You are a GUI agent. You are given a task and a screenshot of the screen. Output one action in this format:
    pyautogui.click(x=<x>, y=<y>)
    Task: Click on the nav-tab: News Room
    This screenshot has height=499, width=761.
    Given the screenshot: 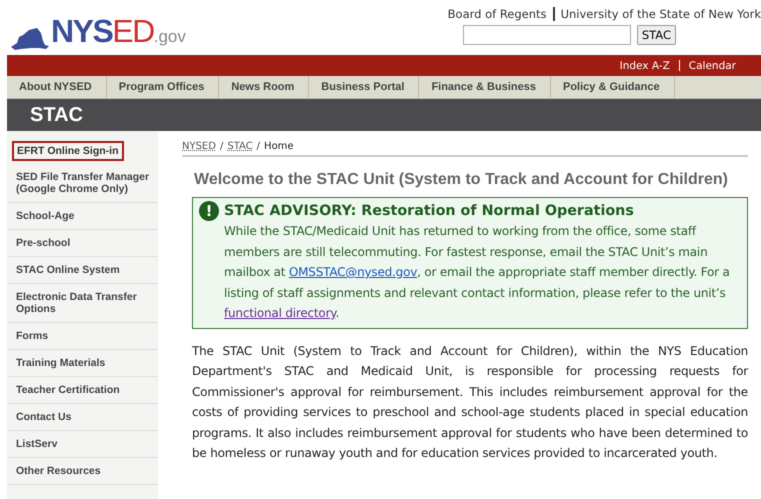 What is the action you would take?
    pyautogui.click(x=264, y=87)
    